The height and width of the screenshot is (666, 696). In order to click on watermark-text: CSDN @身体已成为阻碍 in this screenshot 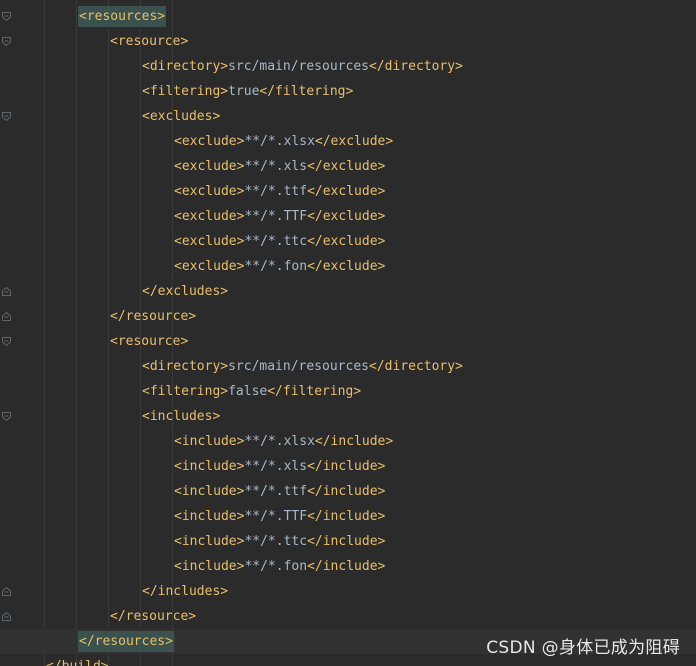, I will do `click(583, 648)`.